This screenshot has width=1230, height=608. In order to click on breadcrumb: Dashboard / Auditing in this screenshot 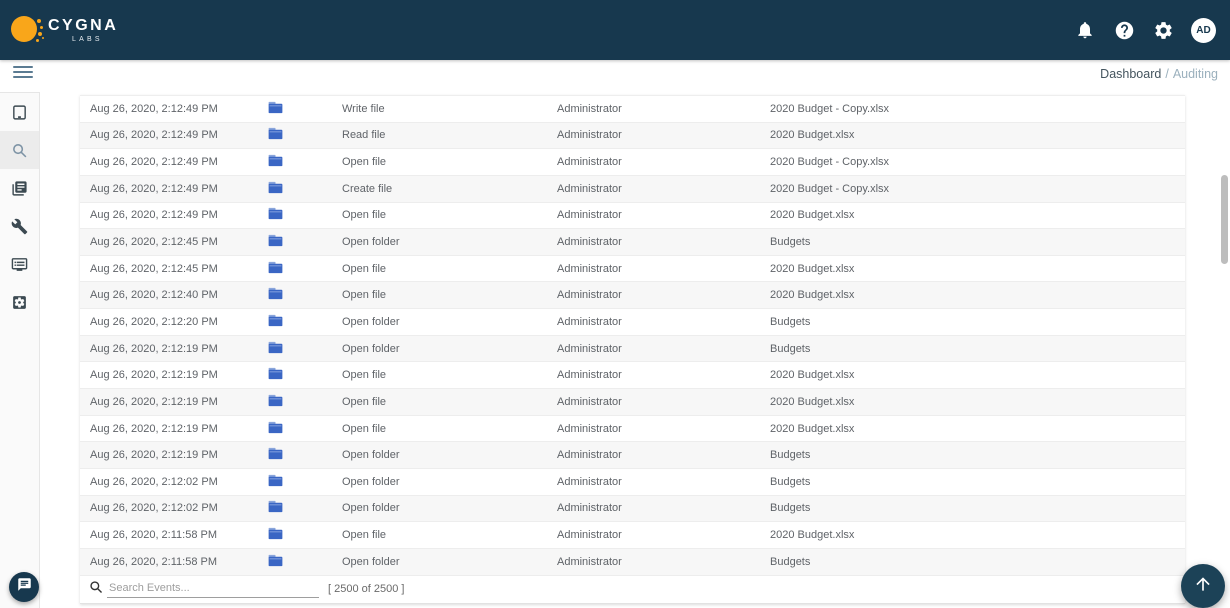, I will do `click(1159, 74)`.